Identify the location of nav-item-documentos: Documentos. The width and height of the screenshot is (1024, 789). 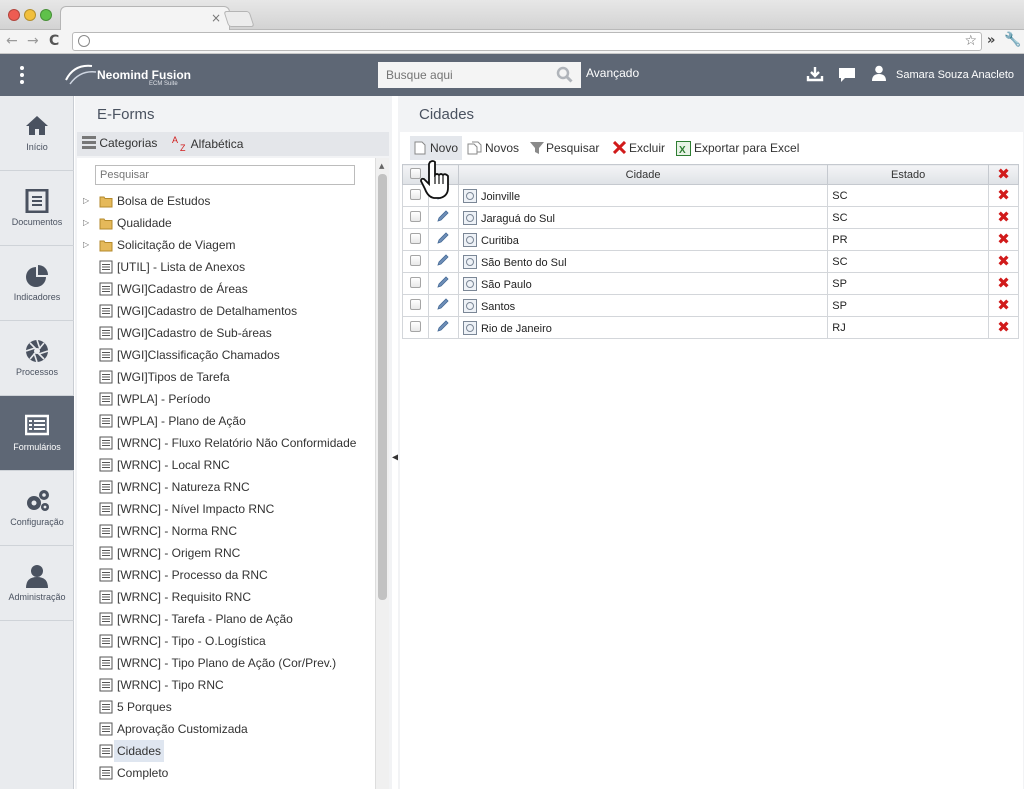
(37, 208).